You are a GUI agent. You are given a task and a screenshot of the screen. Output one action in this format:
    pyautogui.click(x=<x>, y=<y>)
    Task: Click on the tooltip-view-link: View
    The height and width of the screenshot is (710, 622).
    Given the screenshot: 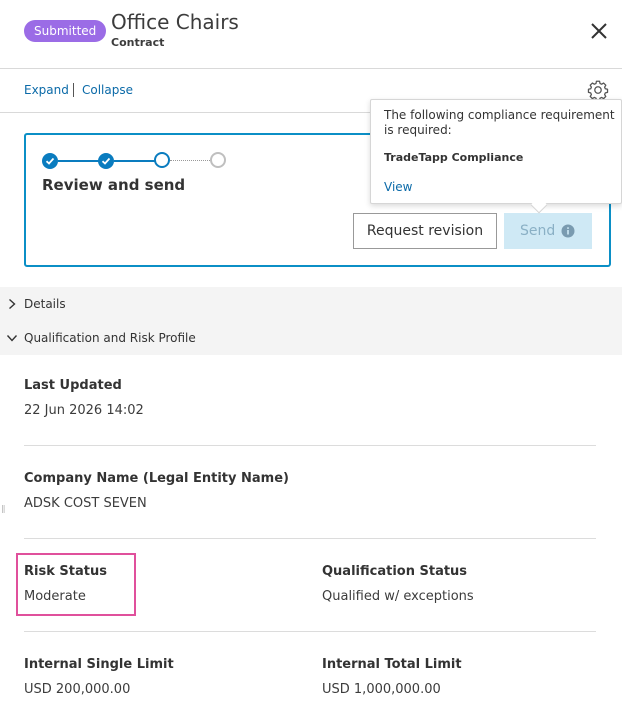 What is the action you would take?
    pyautogui.click(x=398, y=187)
    